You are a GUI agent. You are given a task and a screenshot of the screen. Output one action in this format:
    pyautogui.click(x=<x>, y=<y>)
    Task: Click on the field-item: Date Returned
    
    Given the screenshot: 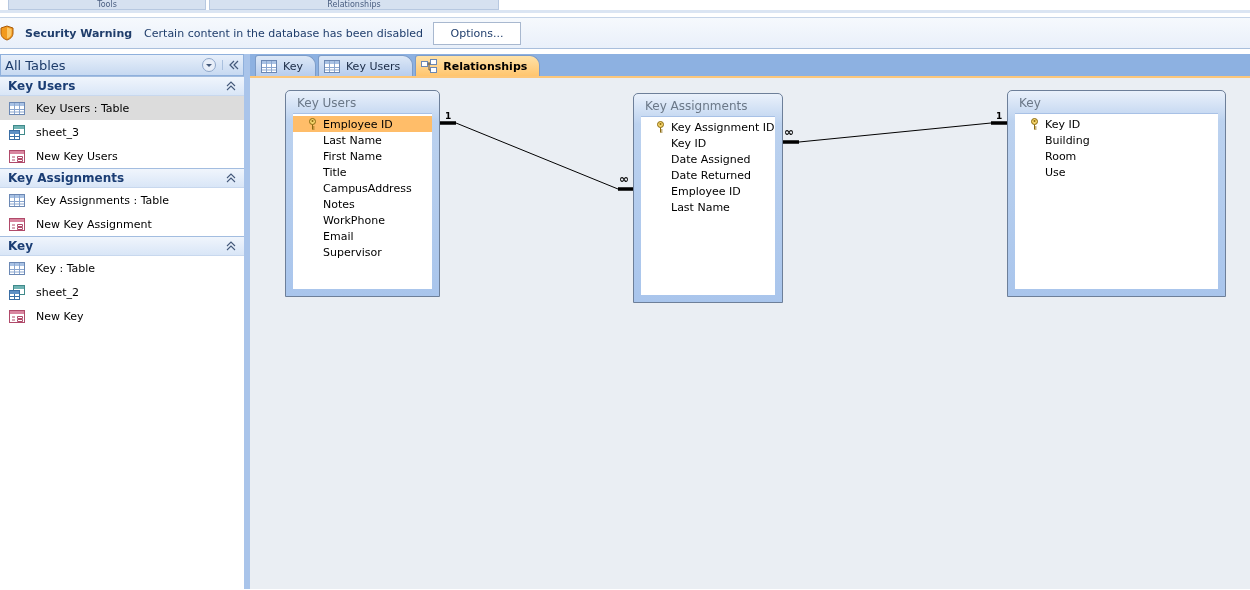 What is the action you would take?
    pyautogui.click(x=708, y=175)
    